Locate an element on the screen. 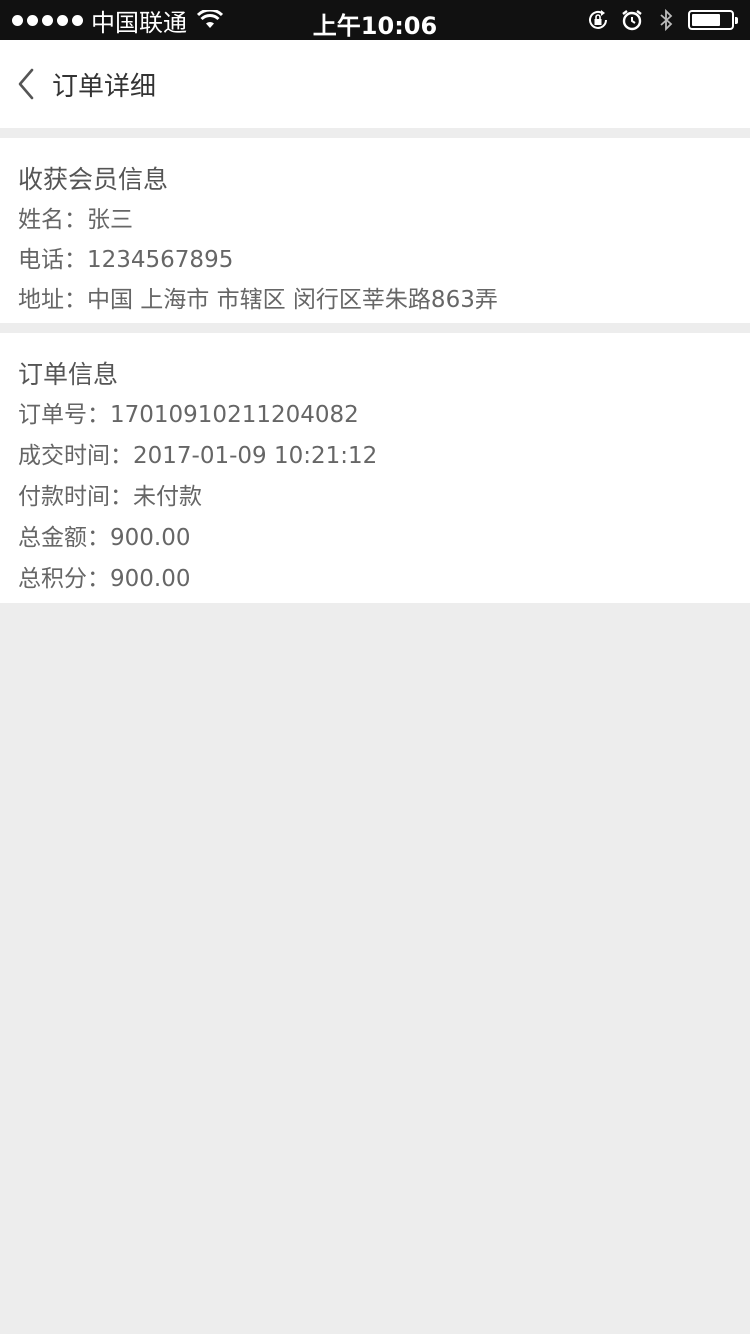 The width and height of the screenshot is (750, 1334). member-phone-label: 电话： is located at coordinates (52, 260).